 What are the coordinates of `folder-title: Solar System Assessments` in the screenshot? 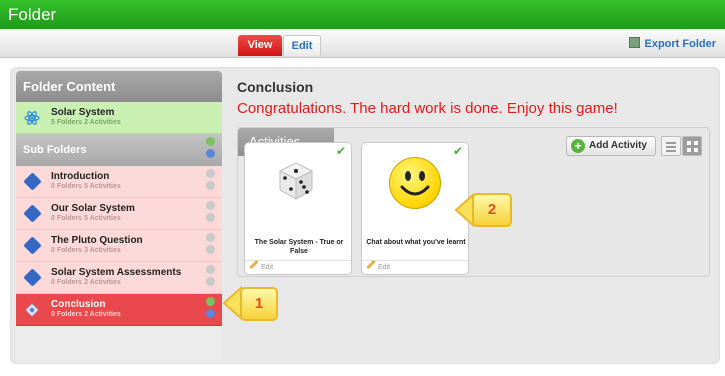 It's located at (116, 272).